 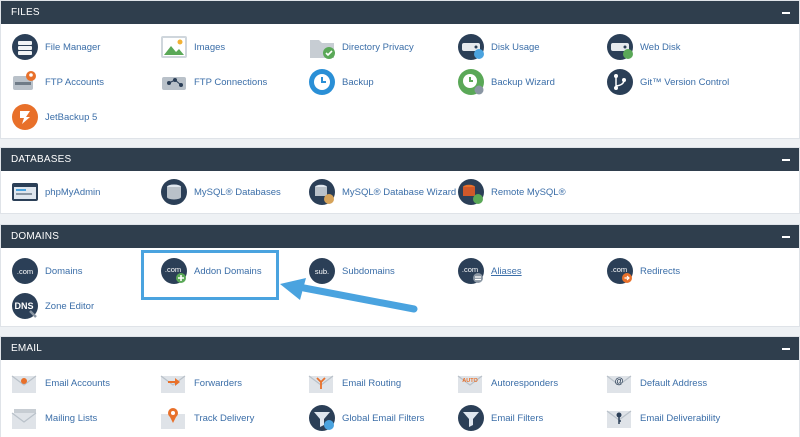 I want to click on domain-com-icon: .com, so click(x=25, y=271).